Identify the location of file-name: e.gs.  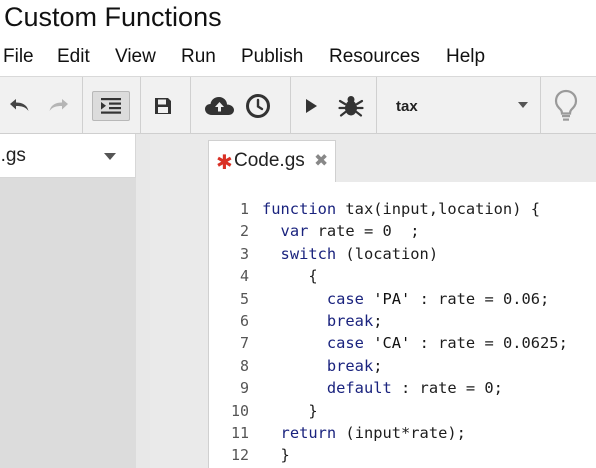
(13, 155).